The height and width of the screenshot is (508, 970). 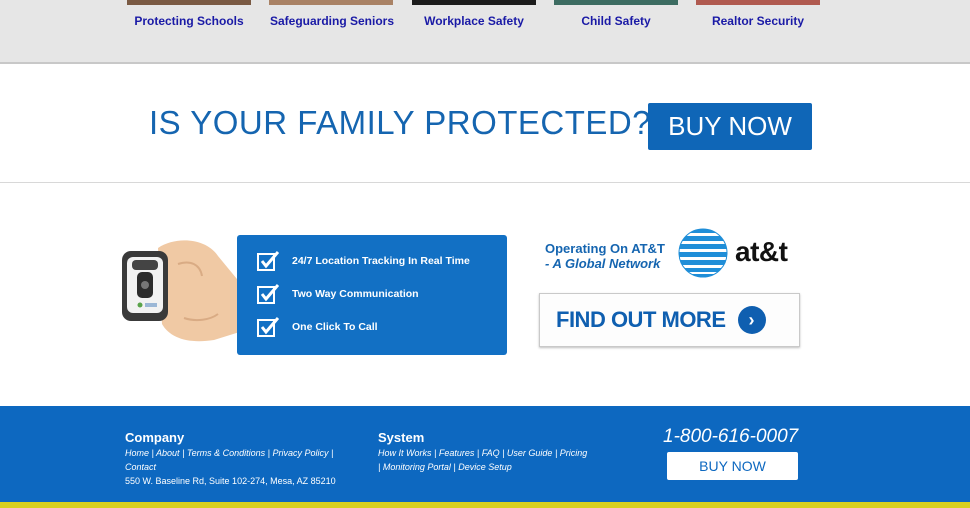 I want to click on category-link-seniors: Safeguarding Seniors, so click(x=332, y=21).